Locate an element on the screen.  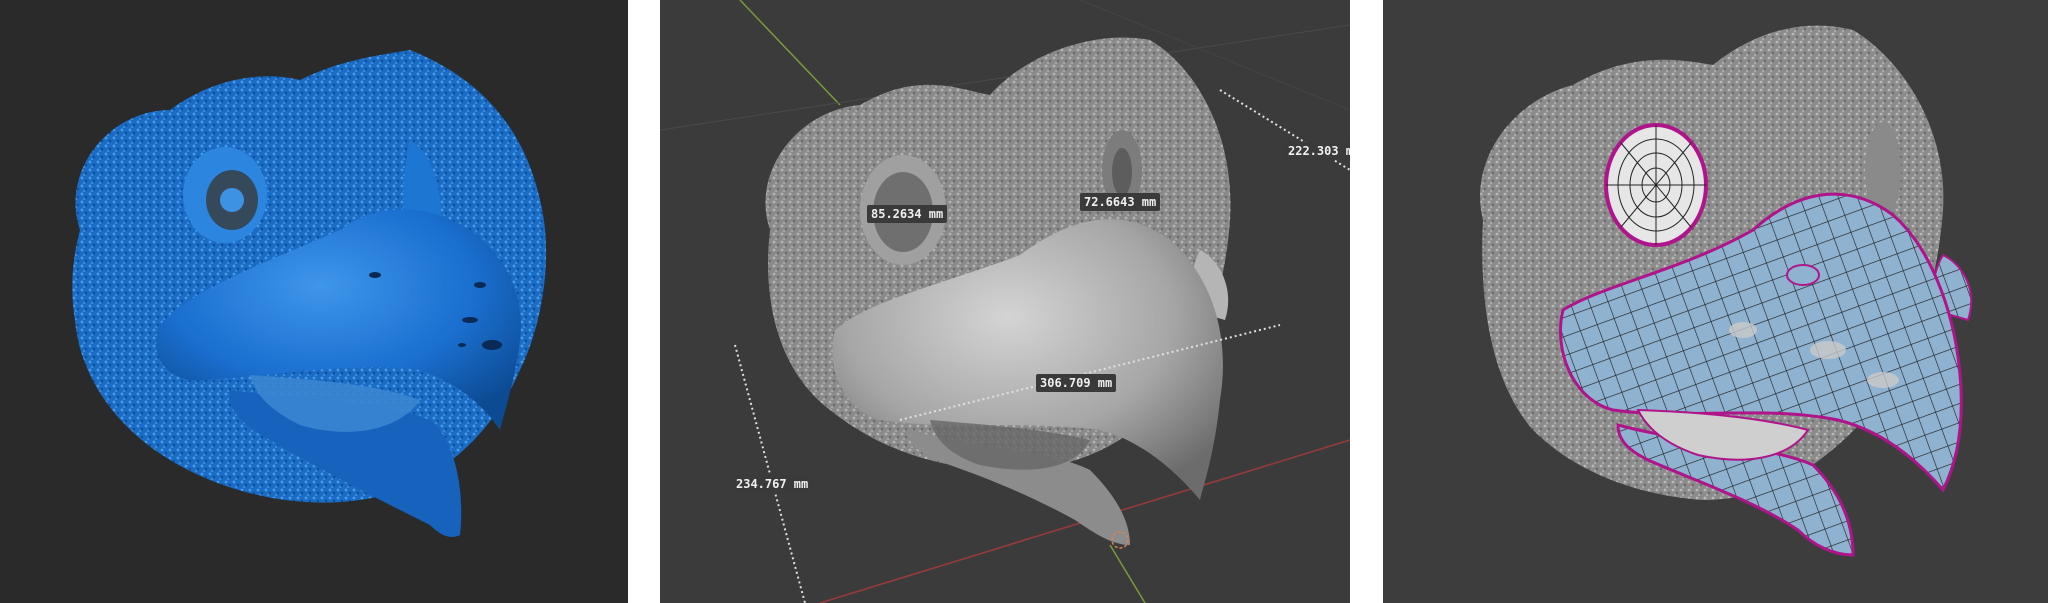
dimension-label-eye-right: 72.6643 mm is located at coordinates (1120, 202).